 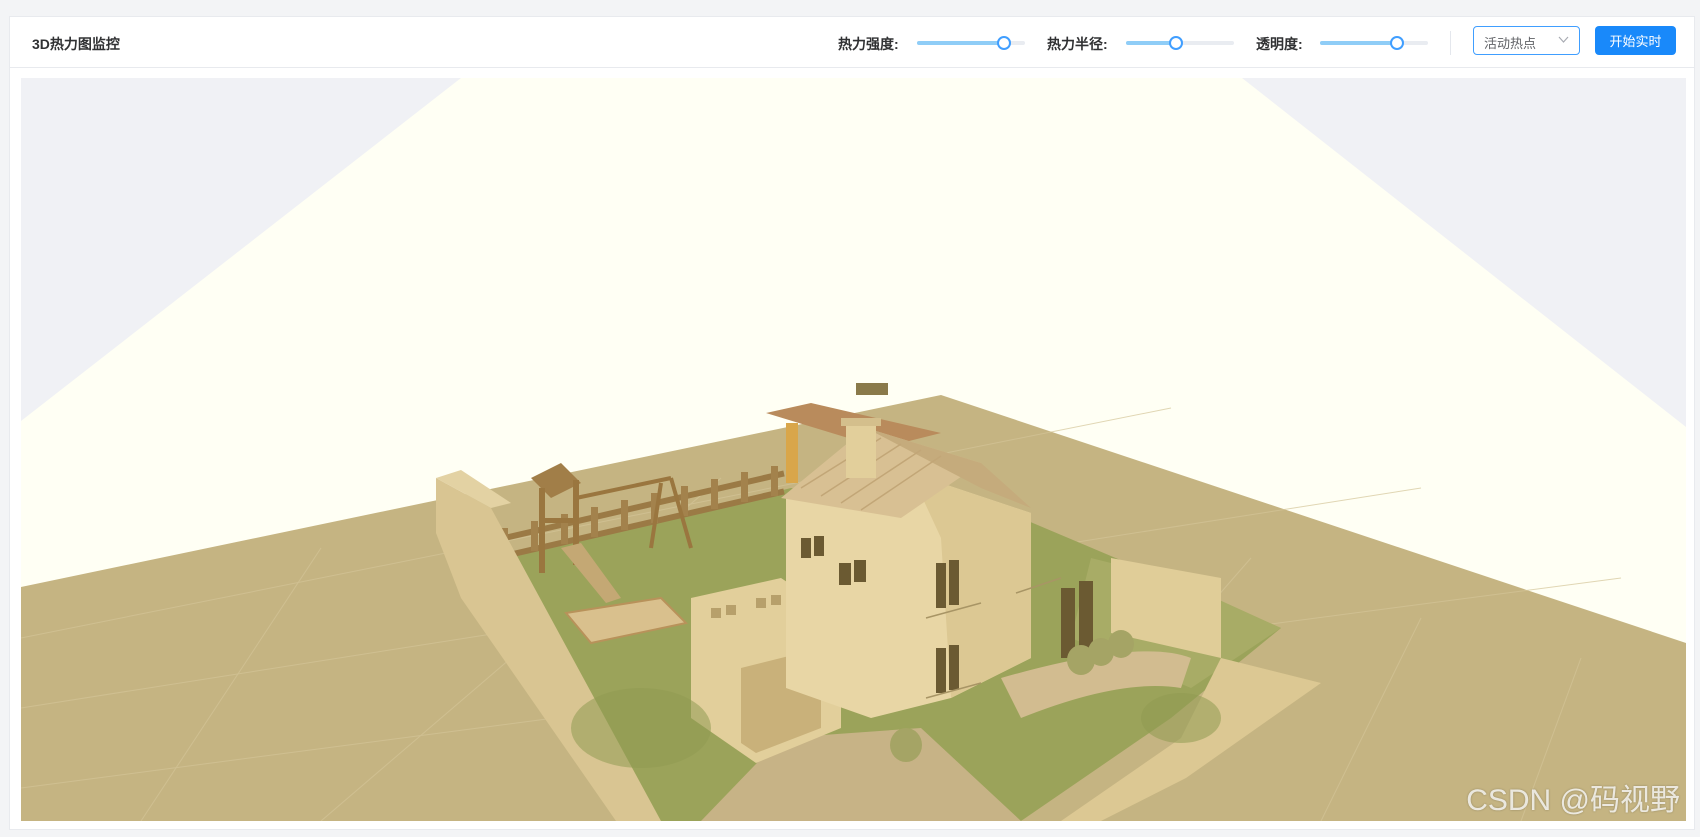 I want to click on mode-select: 活动热点, so click(x=1526, y=40).